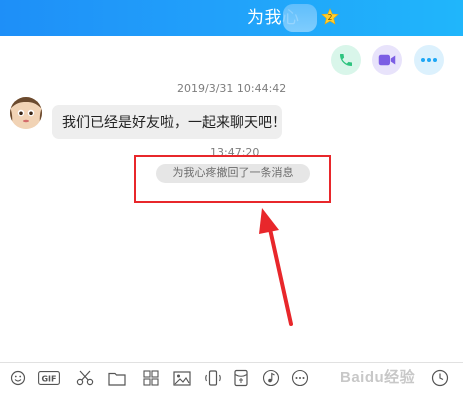 This screenshot has width=463, height=413. I want to click on emoji-icon, so click(18, 378).